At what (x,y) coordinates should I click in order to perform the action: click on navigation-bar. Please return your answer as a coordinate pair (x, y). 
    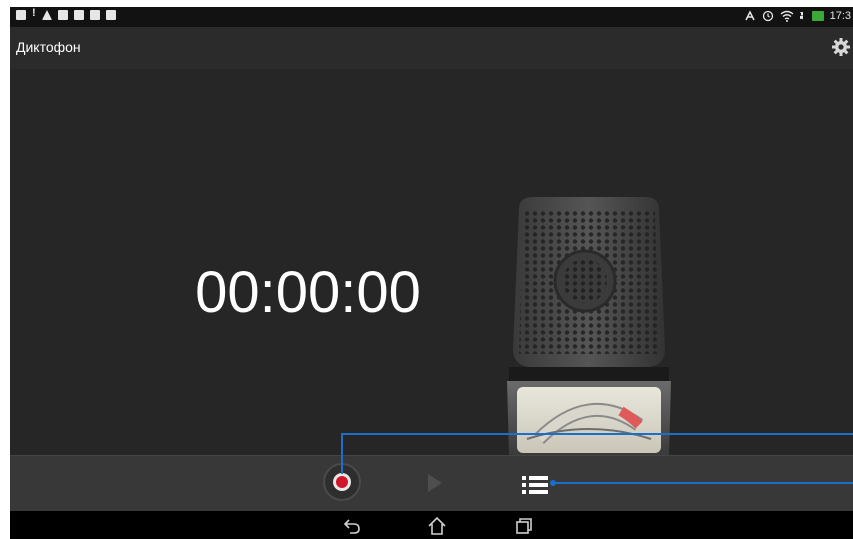
    Looking at the image, I should click on (431, 525).